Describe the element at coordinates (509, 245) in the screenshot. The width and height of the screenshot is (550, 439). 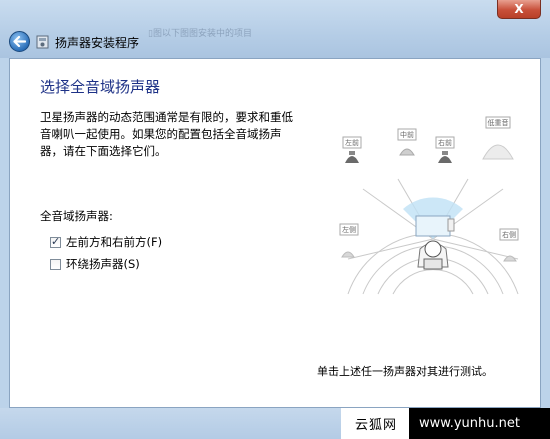
I see `speaker-side-right: 右侧` at that location.